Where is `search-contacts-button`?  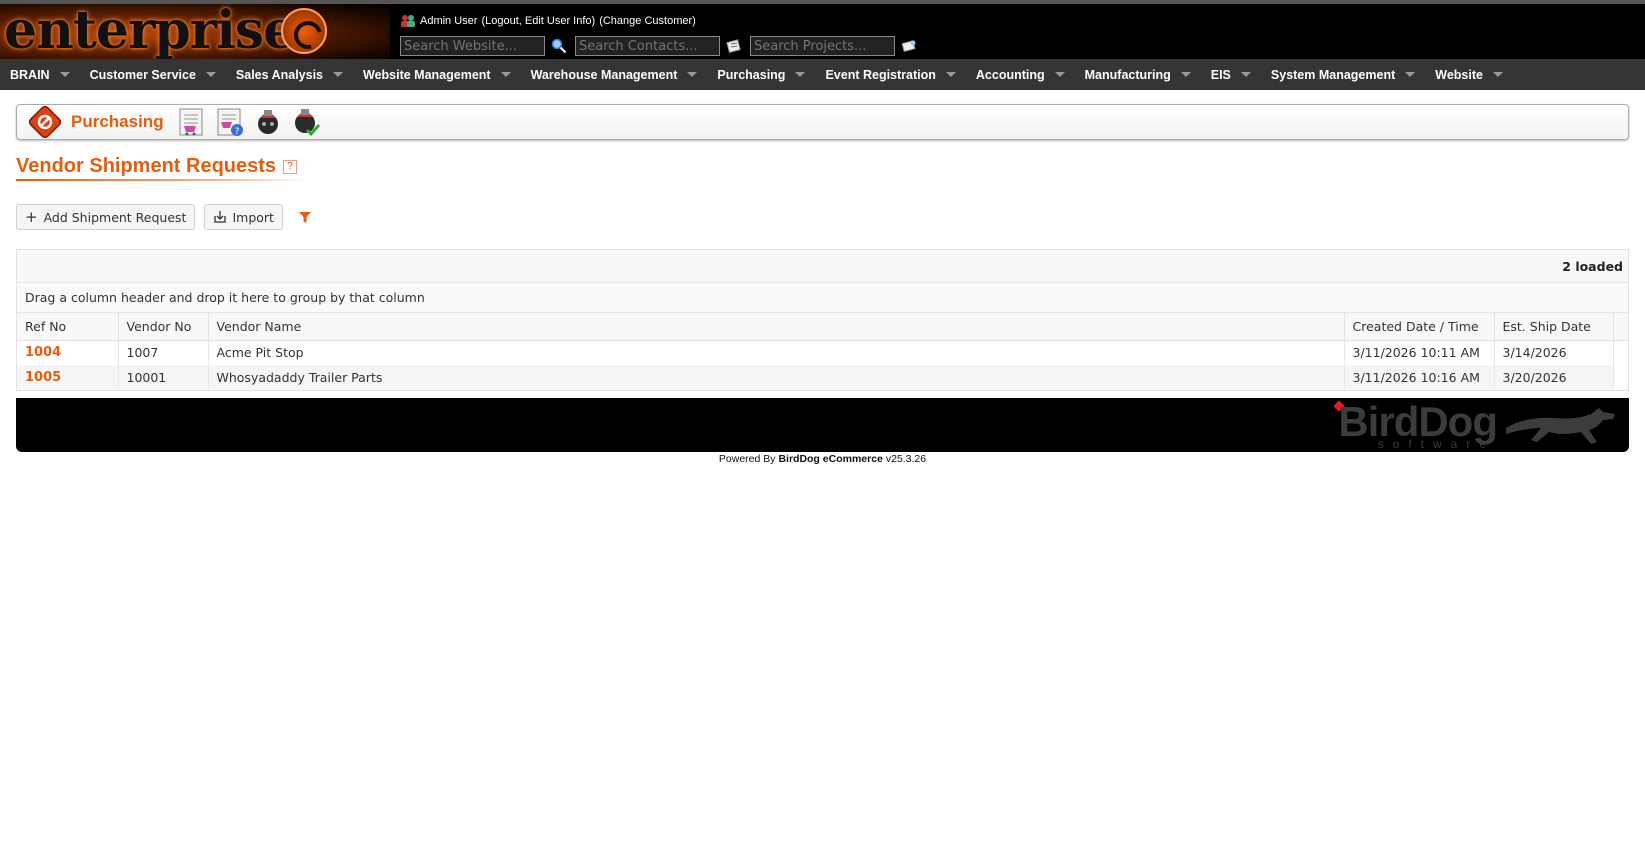
search-contacts-button is located at coordinates (734, 46).